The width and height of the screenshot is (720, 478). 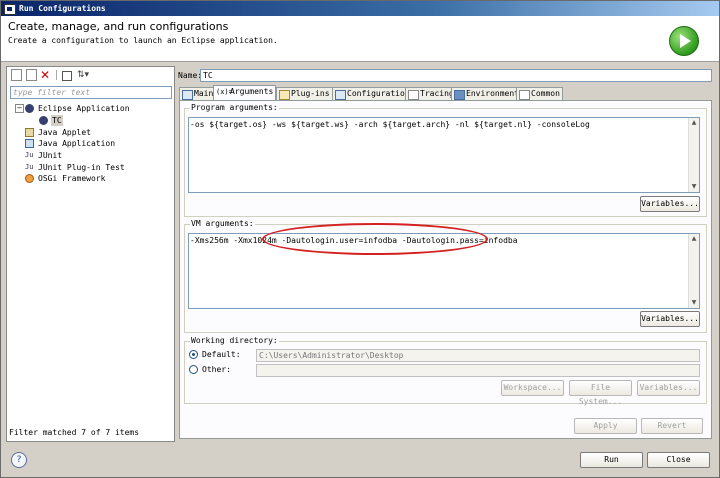 I want to click on run-icon, so click(x=684, y=41).